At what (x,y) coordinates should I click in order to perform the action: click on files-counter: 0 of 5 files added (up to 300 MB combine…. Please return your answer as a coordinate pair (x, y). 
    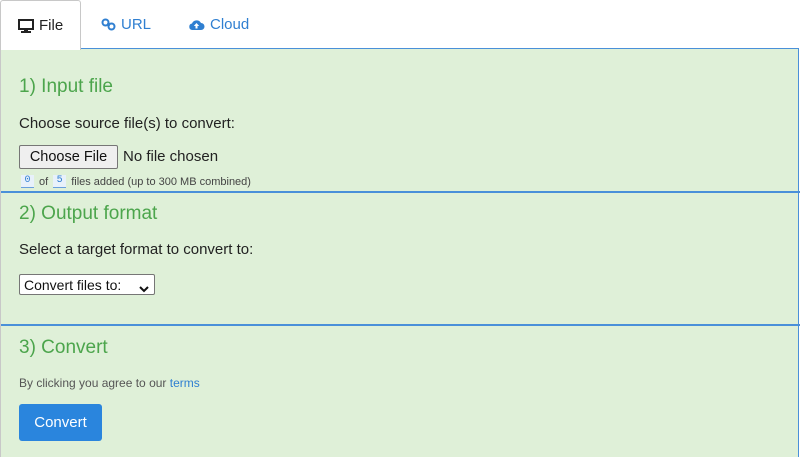
    Looking at the image, I should click on (136, 181).